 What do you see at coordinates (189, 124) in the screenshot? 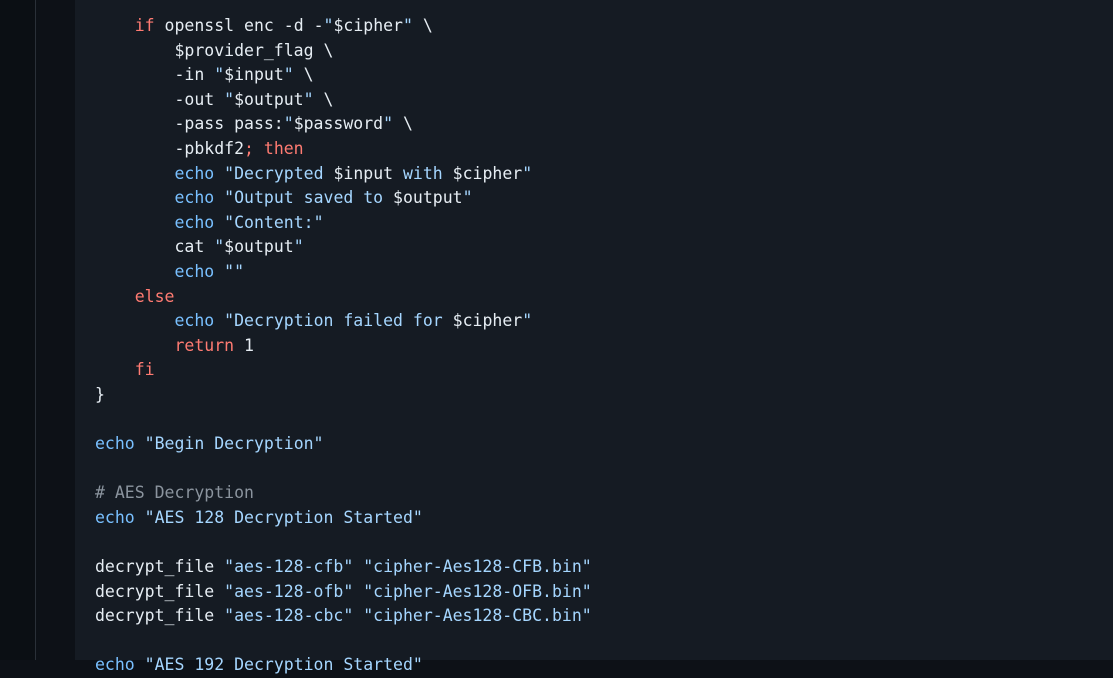
I see `code-token: -pass pass:` at bounding box center [189, 124].